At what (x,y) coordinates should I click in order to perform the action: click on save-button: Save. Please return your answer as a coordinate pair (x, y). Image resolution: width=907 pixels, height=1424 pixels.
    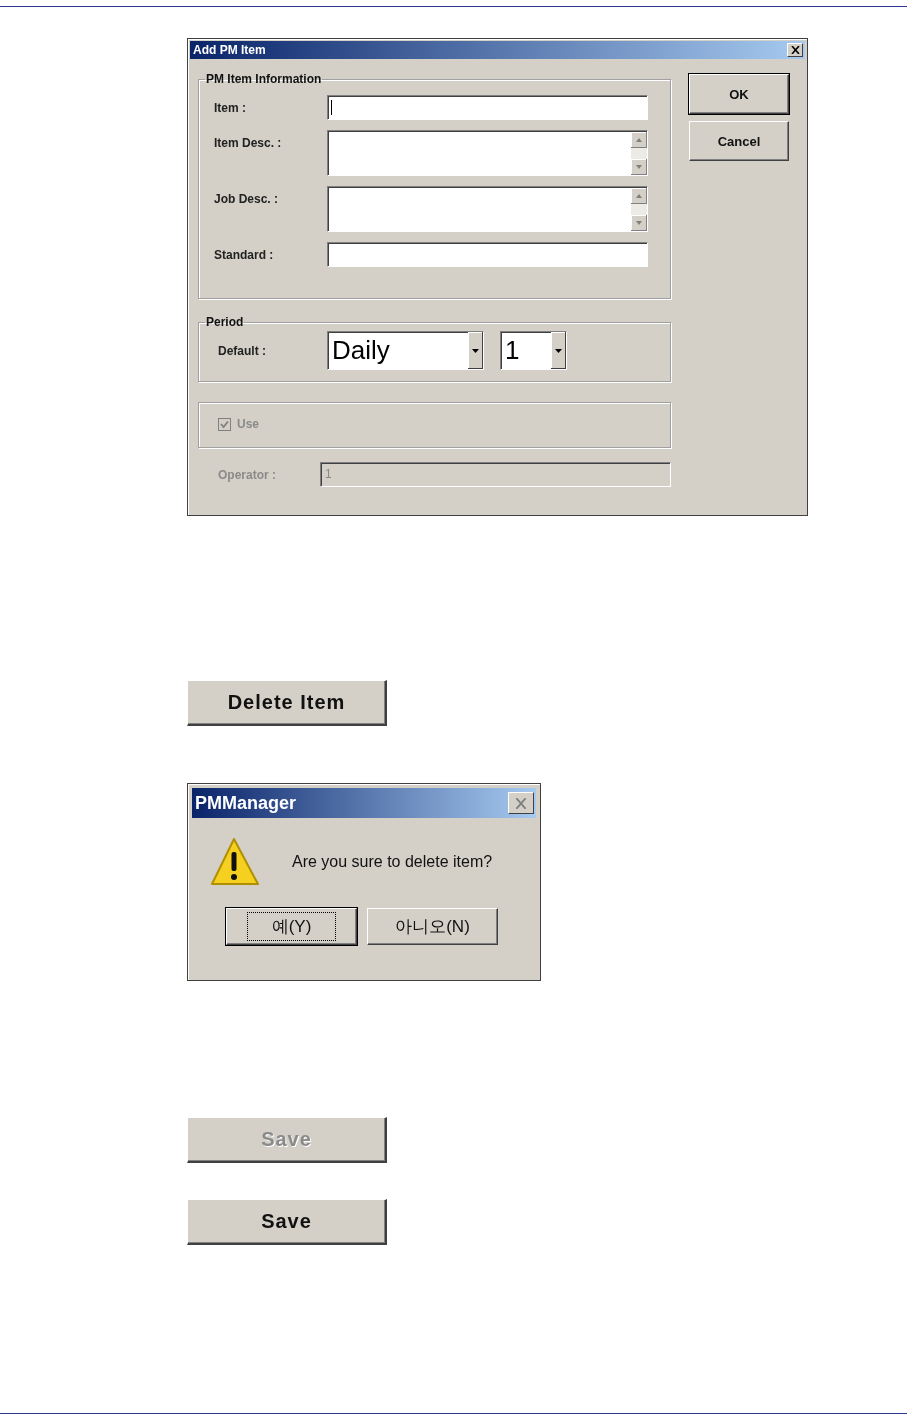
    Looking at the image, I should click on (287, 1222).